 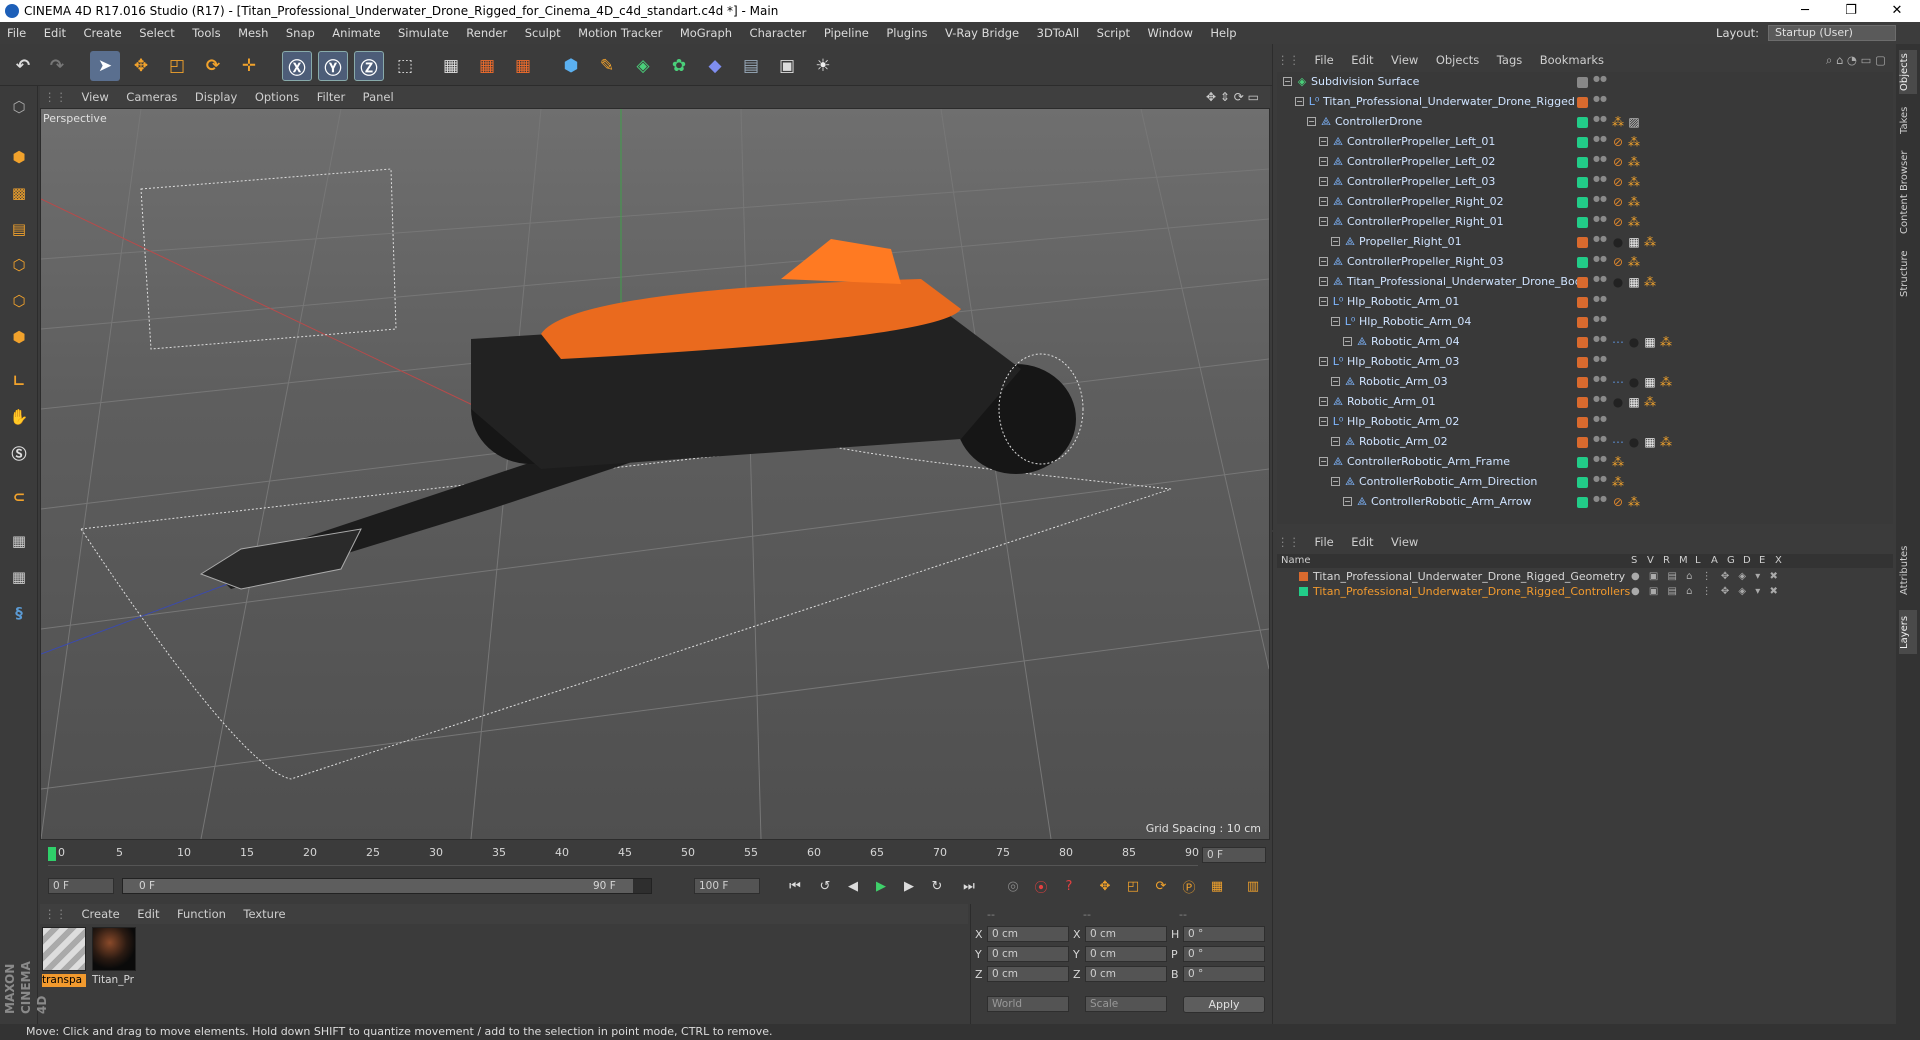 I want to click on menu-edit: Edit, so click(x=55, y=33).